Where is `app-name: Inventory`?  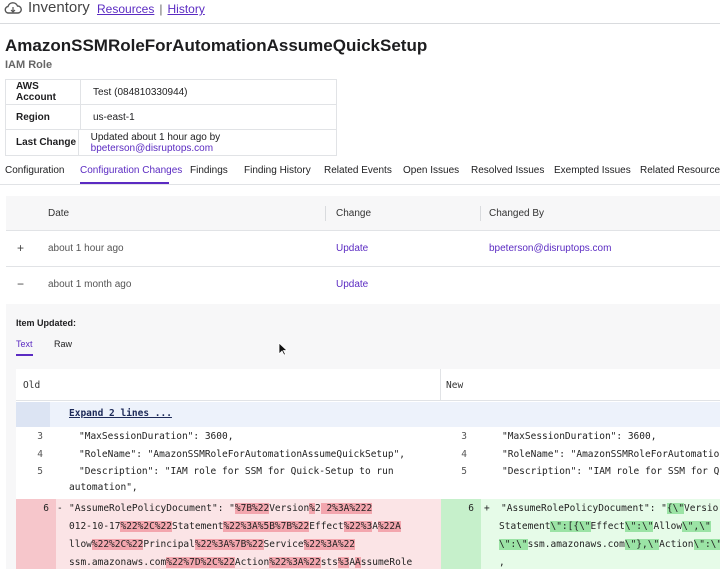 app-name: Inventory is located at coordinates (59, 8).